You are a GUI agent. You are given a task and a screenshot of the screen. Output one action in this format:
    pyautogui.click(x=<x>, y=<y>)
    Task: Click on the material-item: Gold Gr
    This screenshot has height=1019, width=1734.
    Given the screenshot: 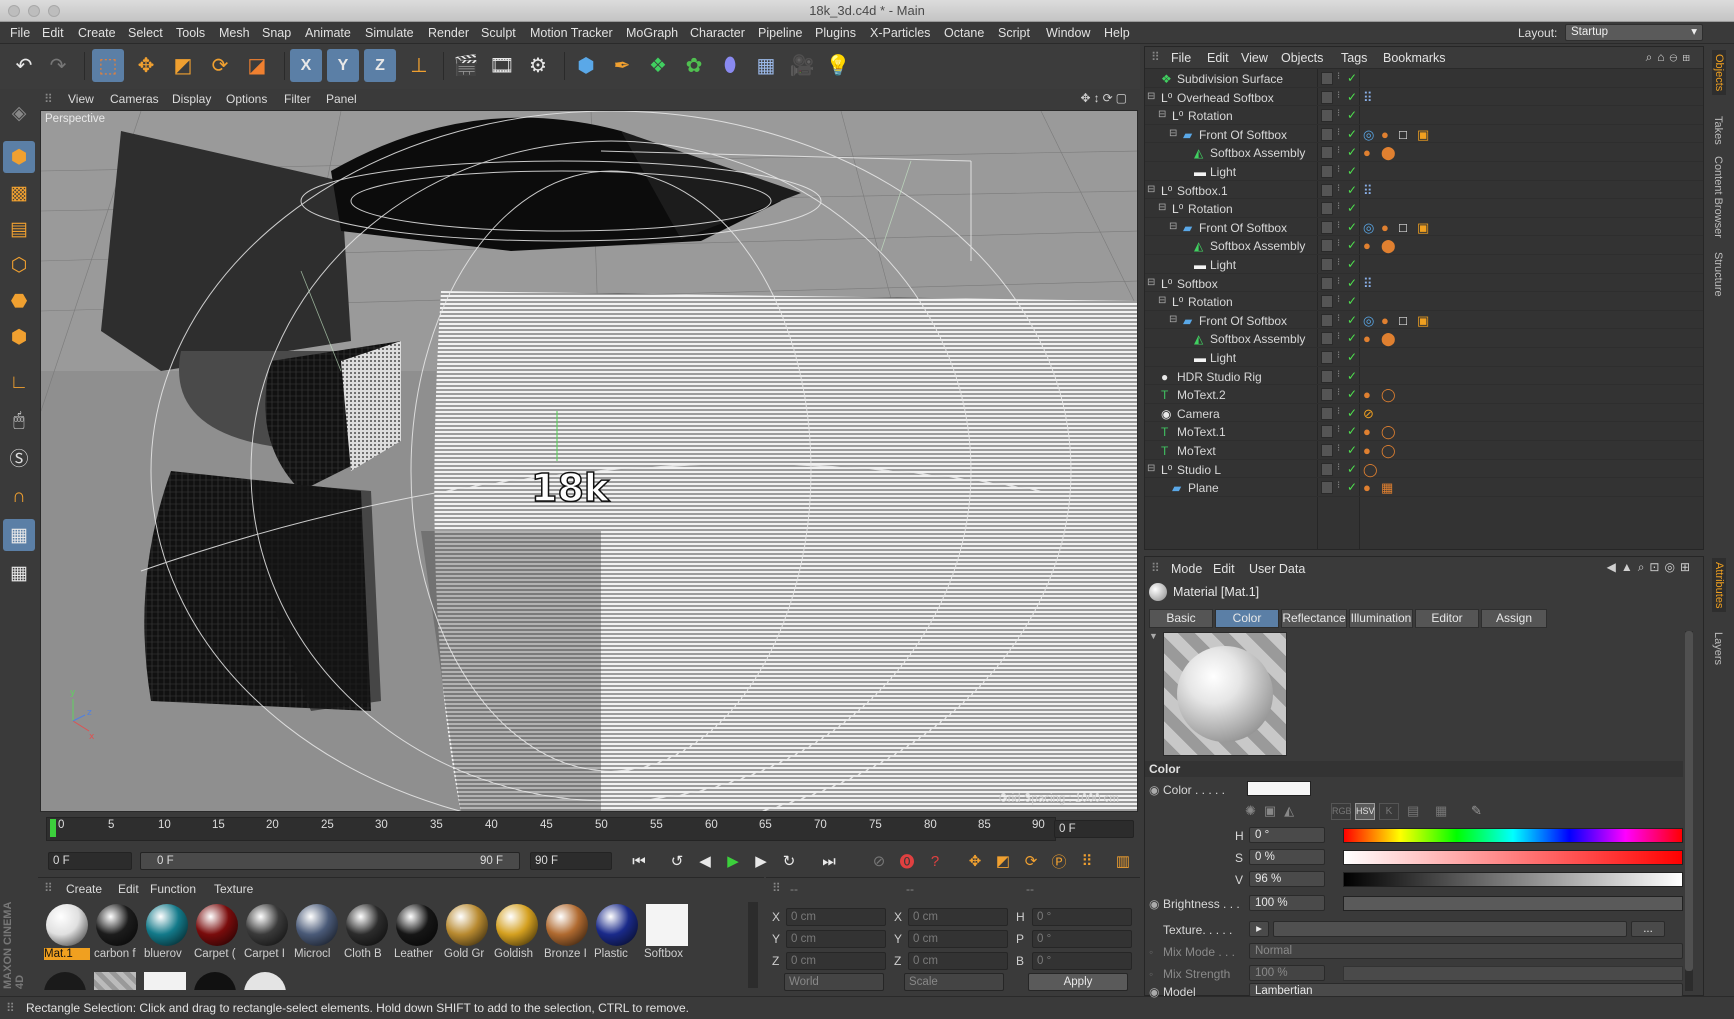 What is the action you would take?
    pyautogui.click(x=467, y=936)
    